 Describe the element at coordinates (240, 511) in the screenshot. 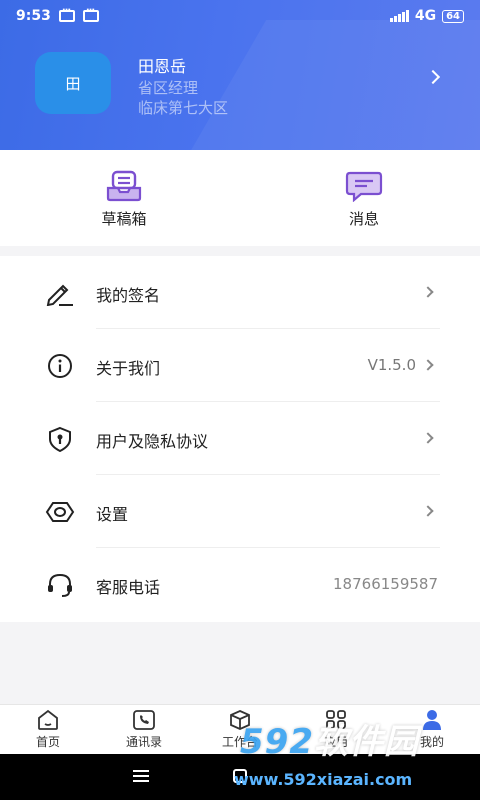

I see `menu-item-settings: 设置` at that location.